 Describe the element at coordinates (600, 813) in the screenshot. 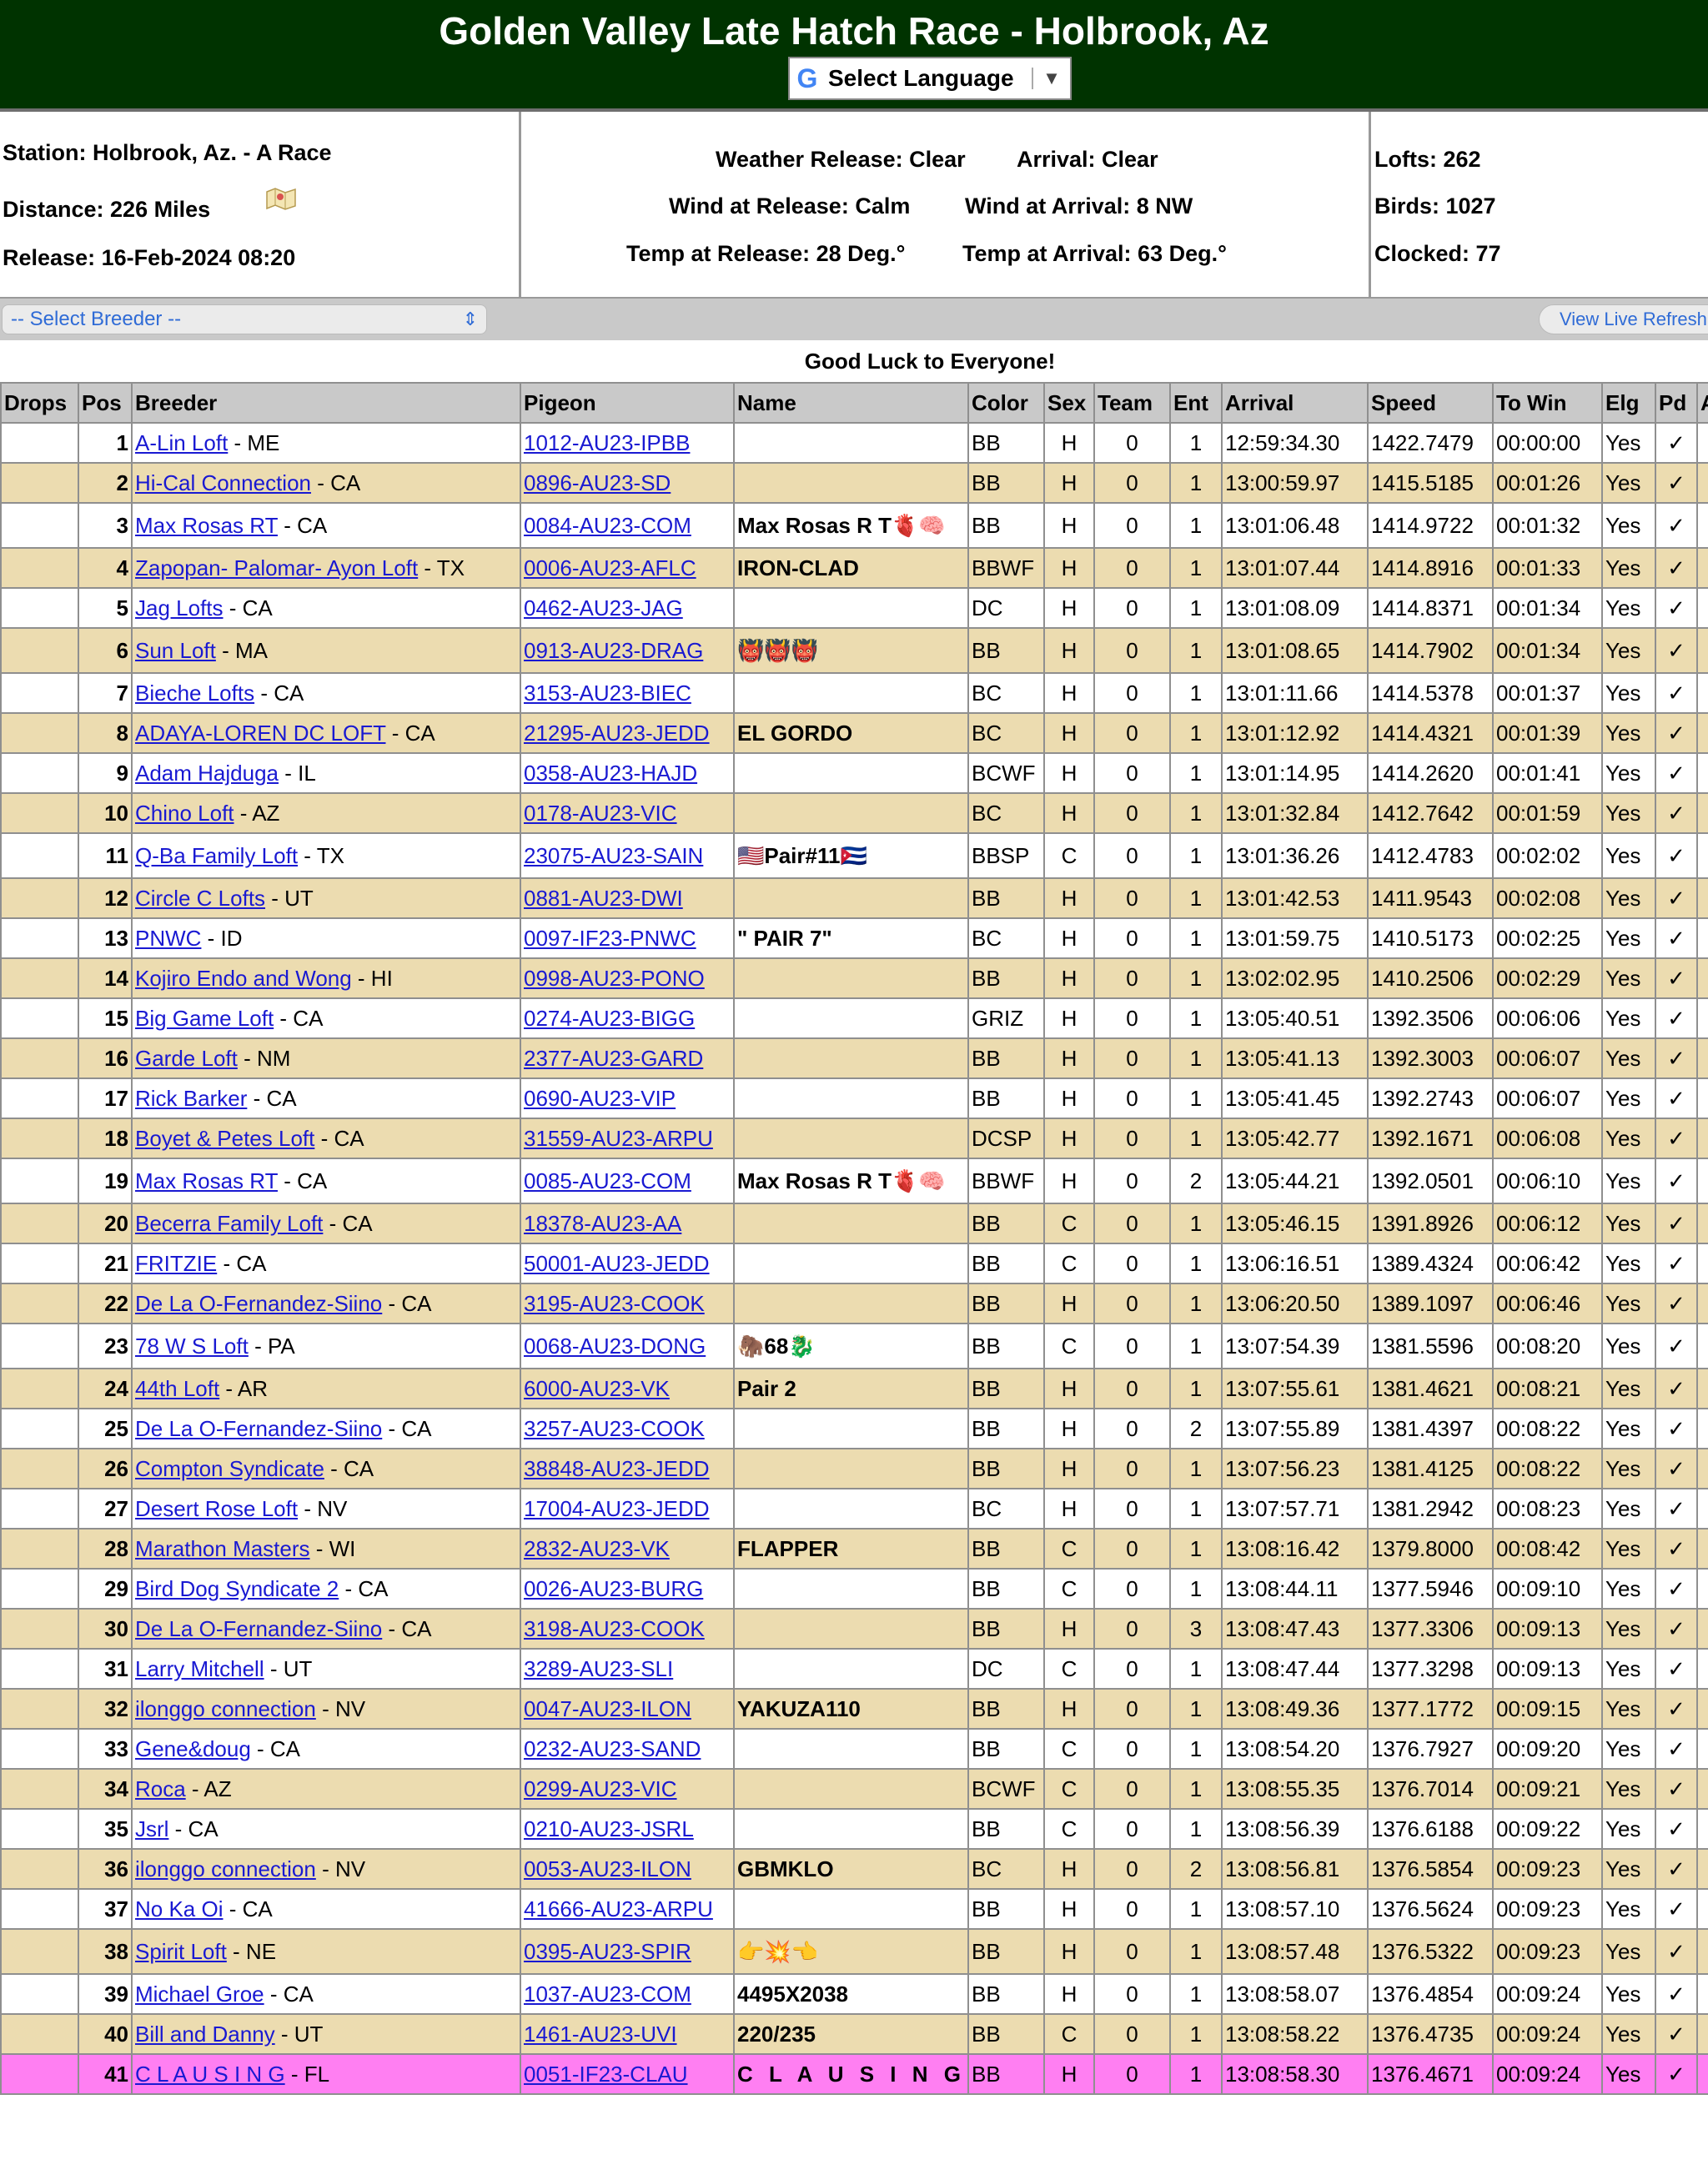

I see `pigeon-link: 0178-AU23-VIC` at that location.